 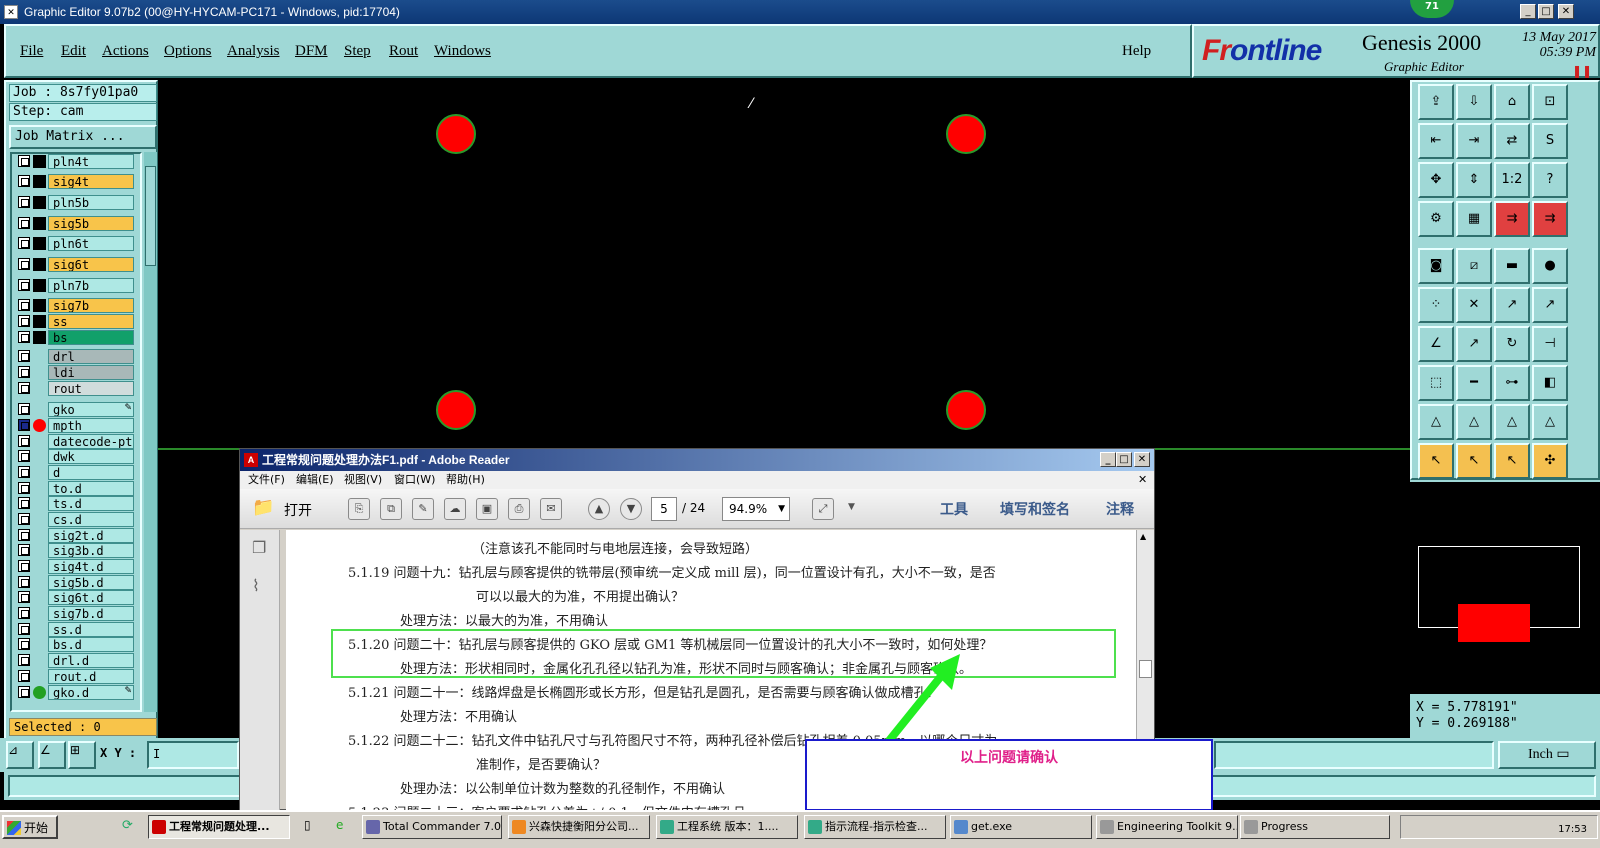 I want to click on layer-name: sig3b.d, so click(x=91, y=550).